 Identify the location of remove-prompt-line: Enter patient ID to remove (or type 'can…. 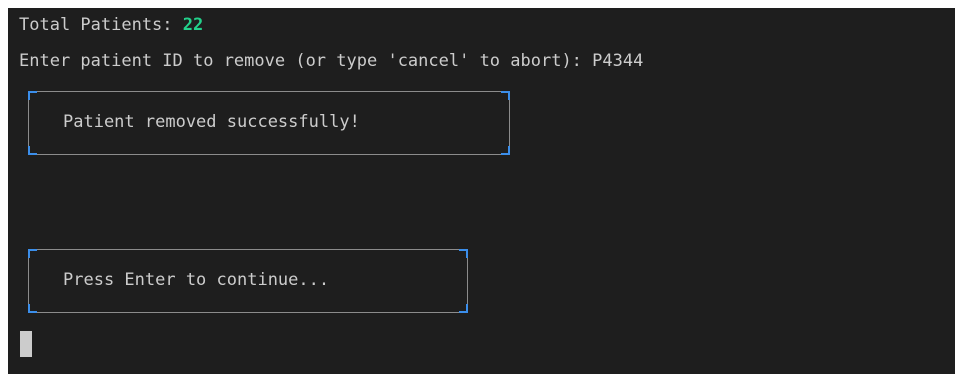
(331, 61).